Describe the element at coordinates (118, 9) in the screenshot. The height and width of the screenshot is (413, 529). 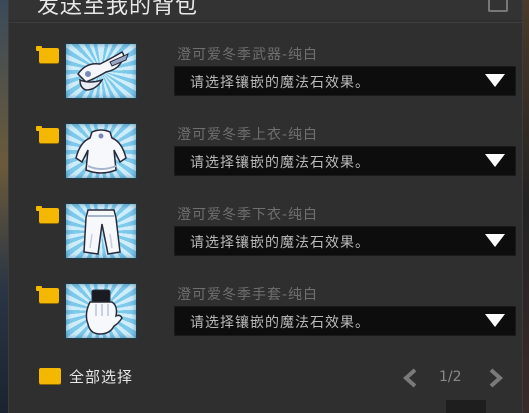
I see `panel-title: 发送至我的背包` at that location.